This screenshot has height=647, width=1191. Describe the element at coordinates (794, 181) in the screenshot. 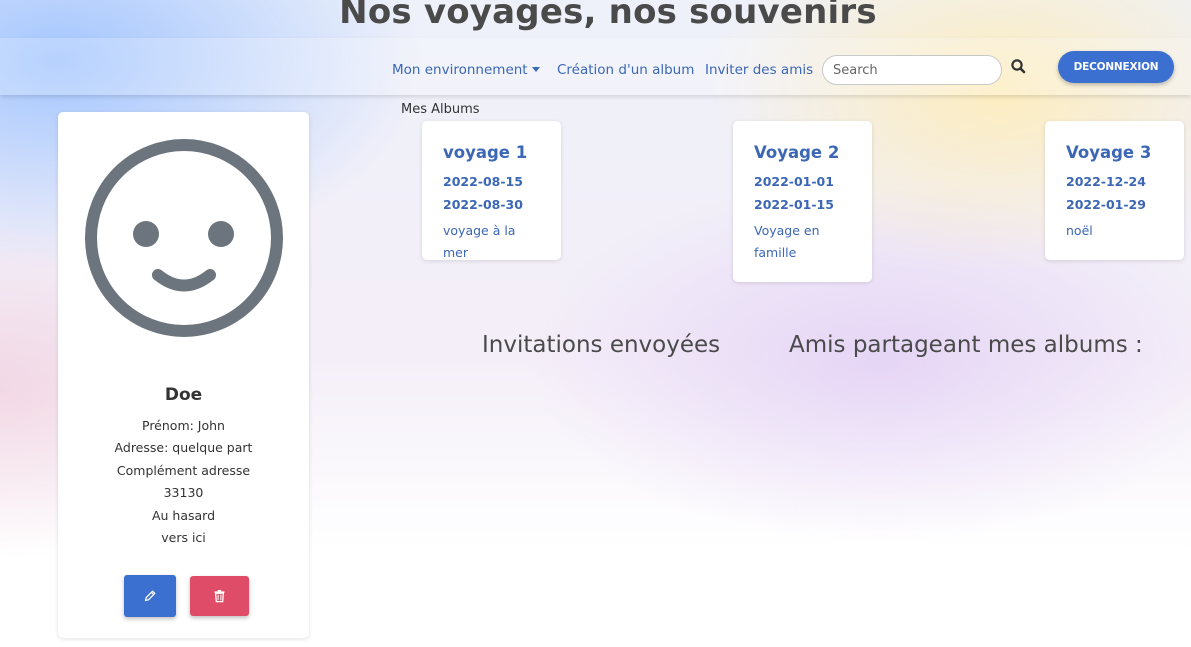

I see `album-start-date: 2022-01-01` at that location.